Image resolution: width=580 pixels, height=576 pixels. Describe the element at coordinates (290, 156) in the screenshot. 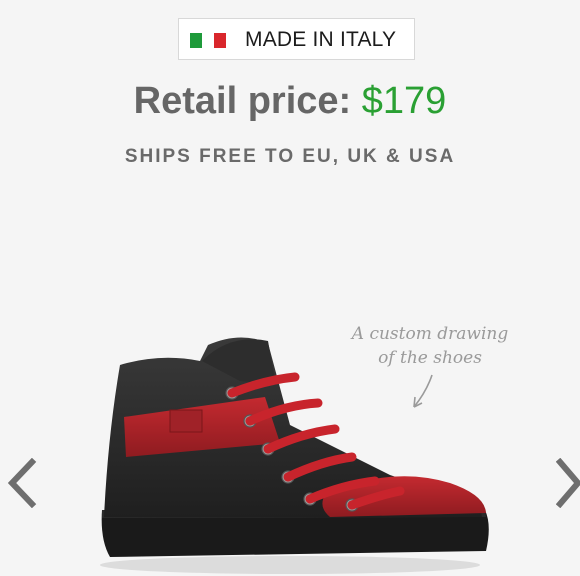

I see `shipping-info: SHIPS FREE TO EU, UK & USA` at that location.